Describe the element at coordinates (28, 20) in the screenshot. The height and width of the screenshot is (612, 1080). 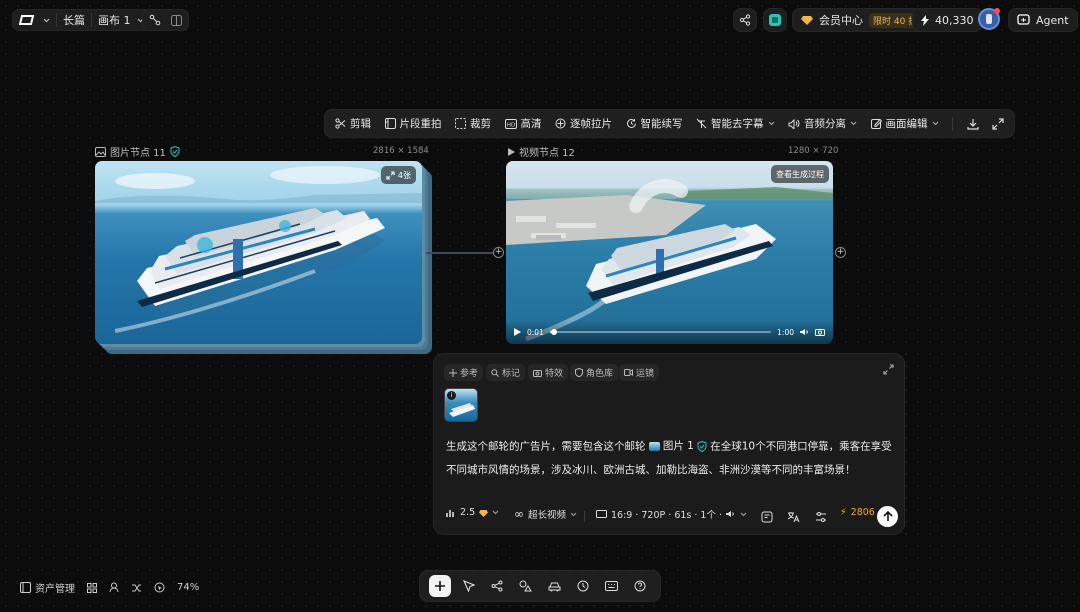
I see `app-logo-icon` at that location.